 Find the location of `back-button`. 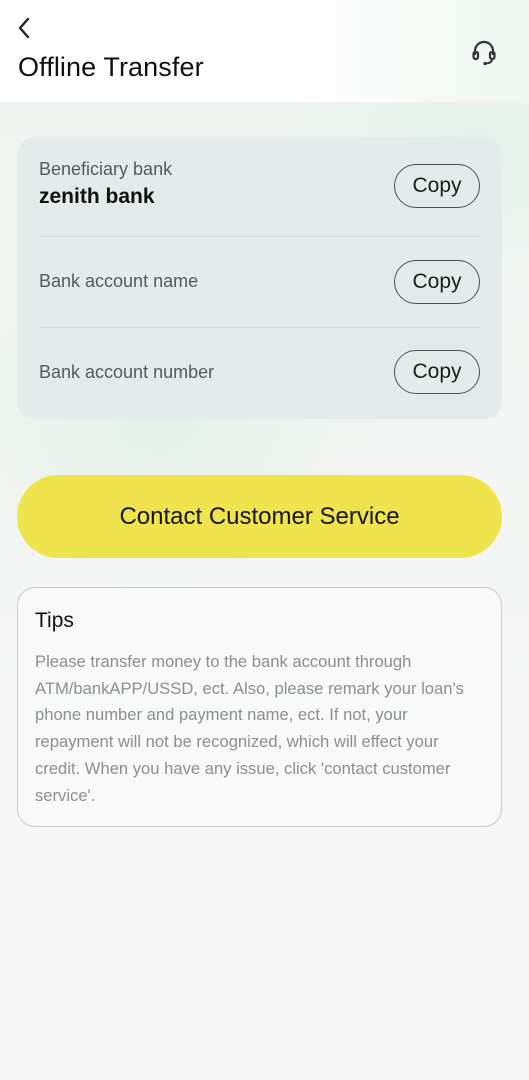

back-button is located at coordinates (24, 28).